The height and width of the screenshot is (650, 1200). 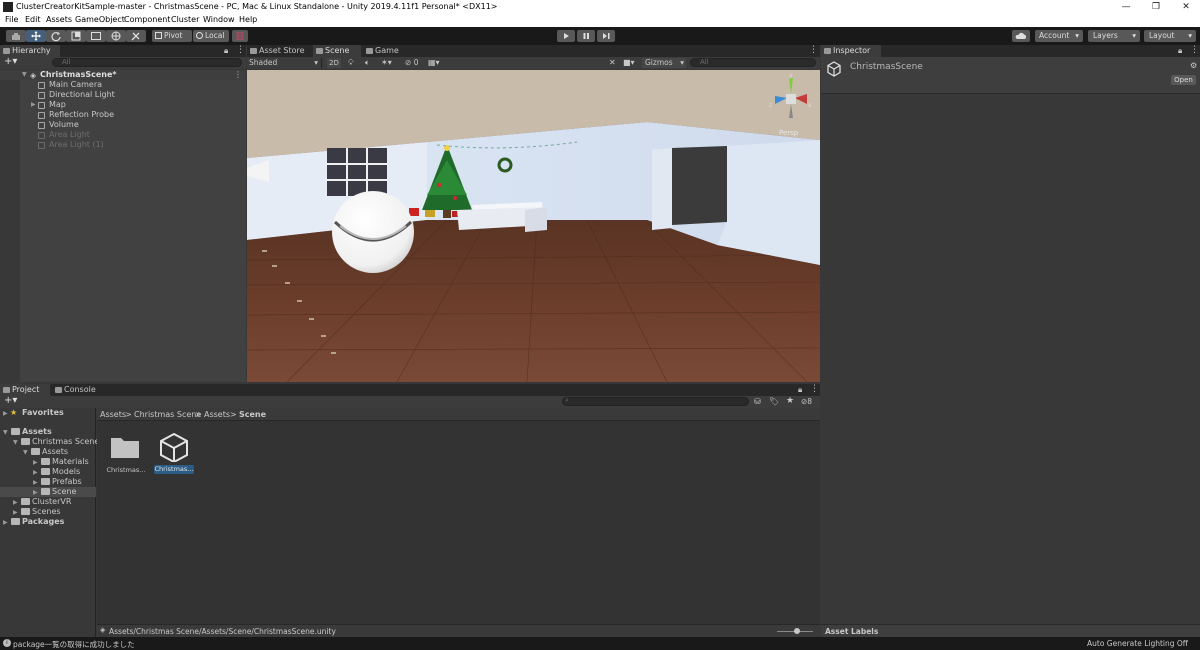 I want to click on pause-button, so click(x=586, y=36).